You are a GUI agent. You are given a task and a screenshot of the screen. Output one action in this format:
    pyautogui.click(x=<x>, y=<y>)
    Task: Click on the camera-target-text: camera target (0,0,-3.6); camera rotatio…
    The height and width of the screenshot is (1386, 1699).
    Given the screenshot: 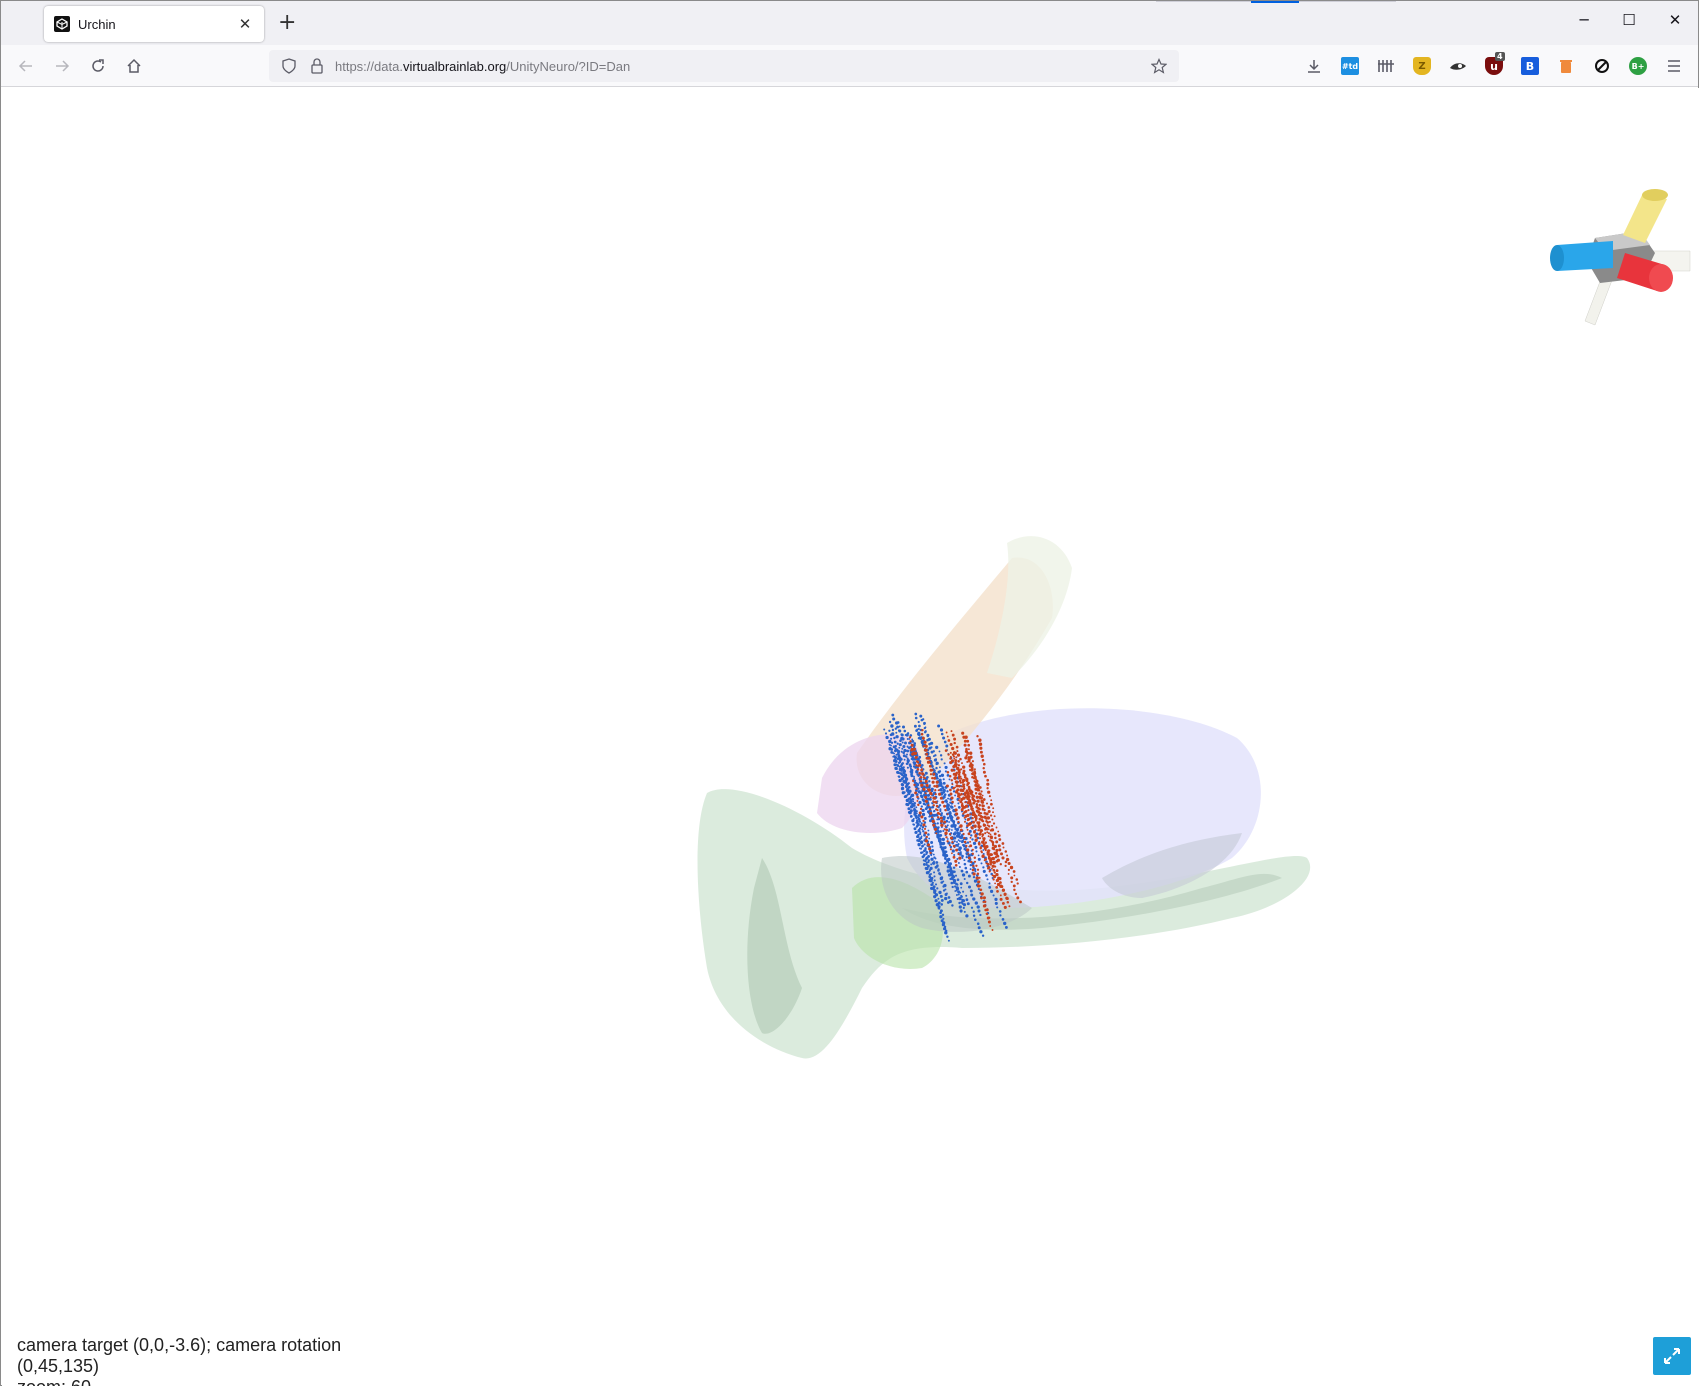 What is the action you would take?
    pyautogui.click(x=179, y=1345)
    